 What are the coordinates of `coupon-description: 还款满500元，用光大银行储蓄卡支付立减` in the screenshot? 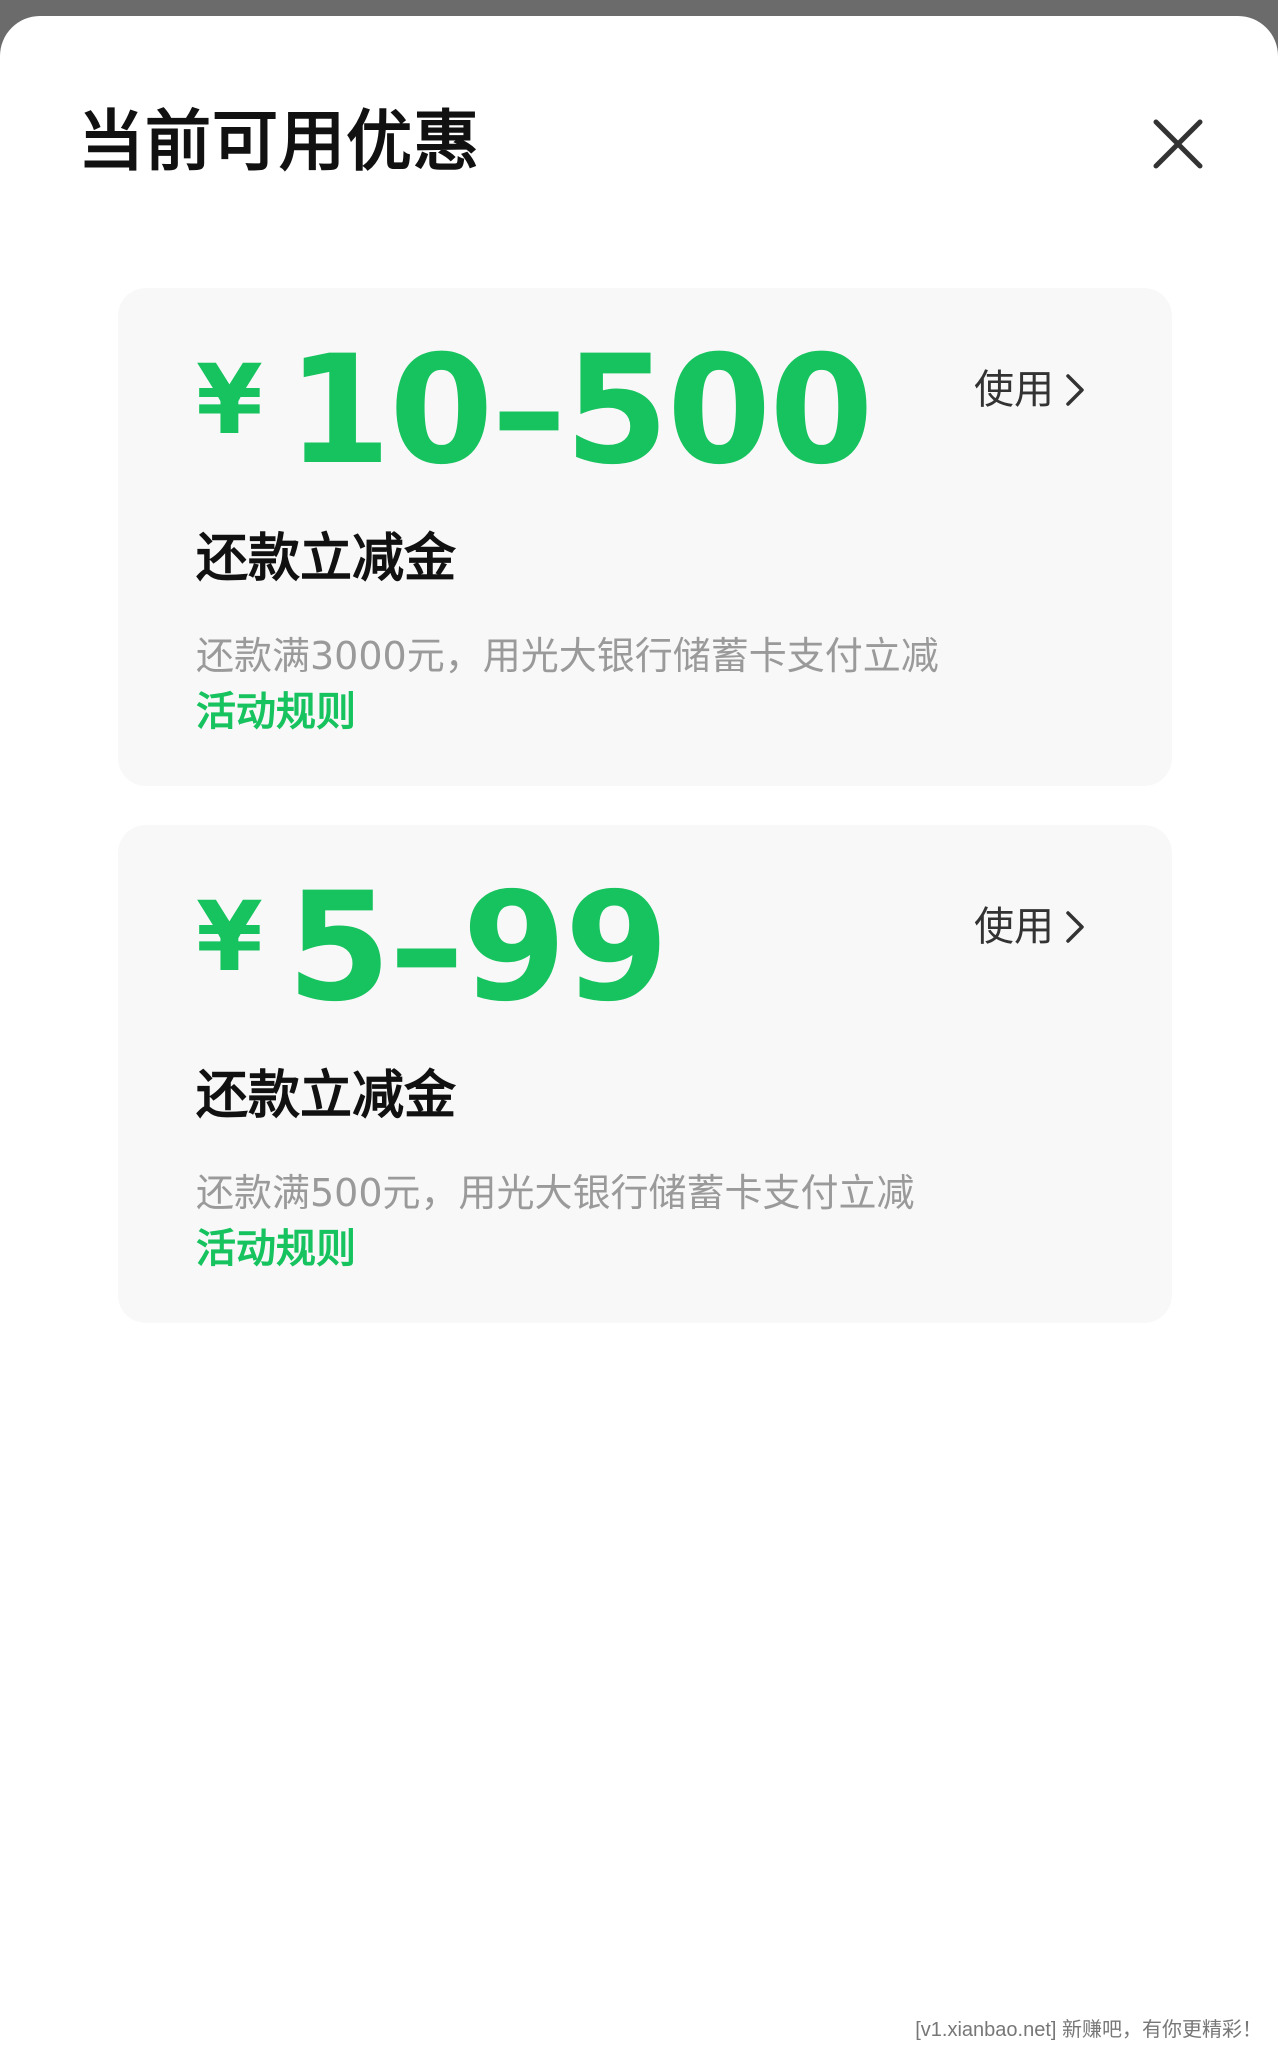 It's located at (555, 1193).